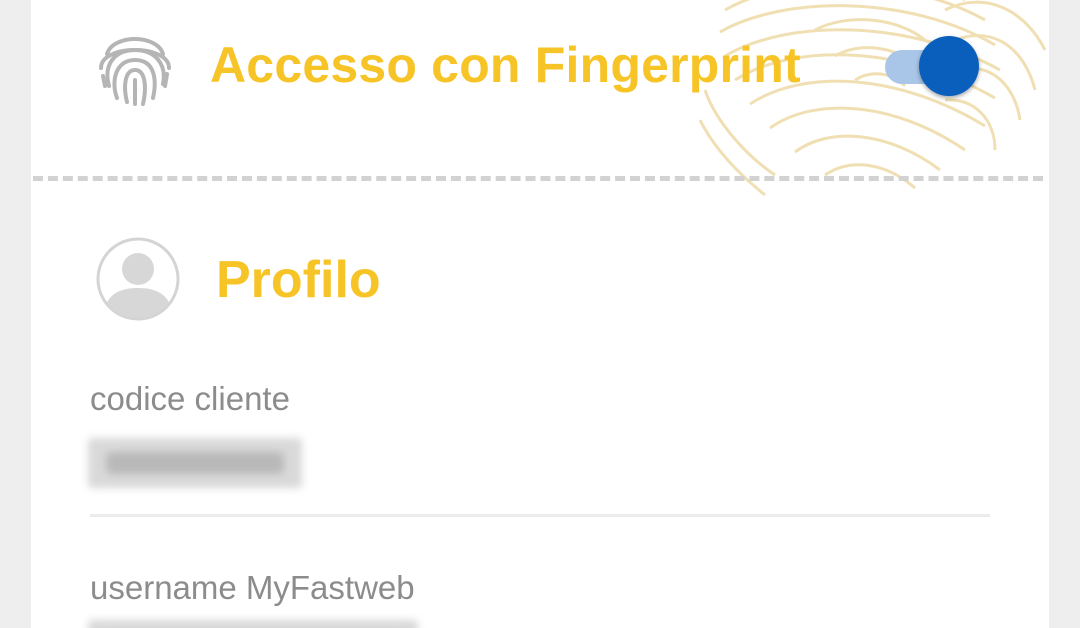 This screenshot has width=1080, height=628. I want to click on profile-title: Profilo, so click(298, 280).